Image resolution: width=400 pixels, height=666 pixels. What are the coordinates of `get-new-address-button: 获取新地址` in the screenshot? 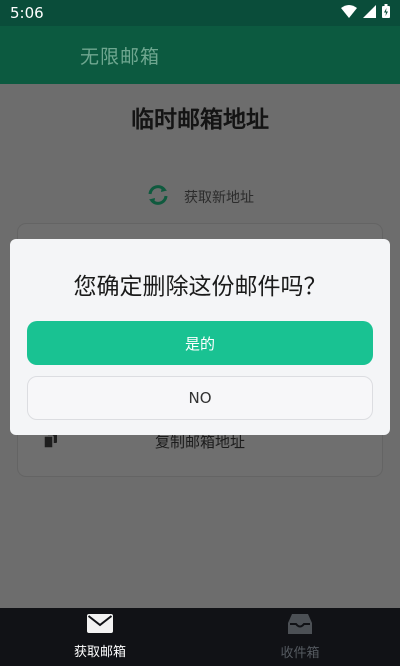 It's located at (200, 197).